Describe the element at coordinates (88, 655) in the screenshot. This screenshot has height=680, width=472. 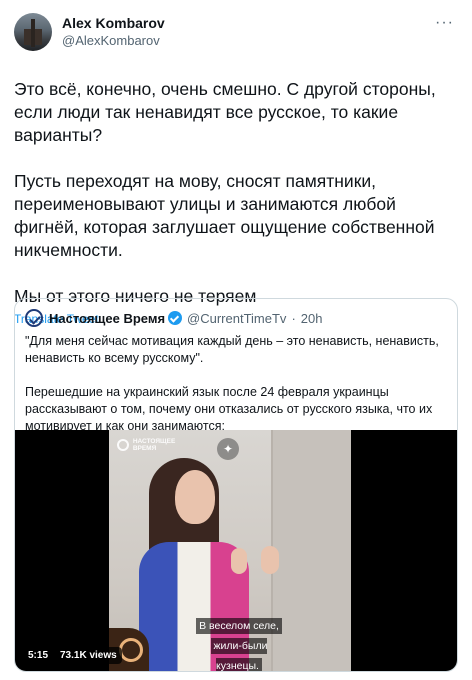
I see `video-views-badge: 73.1K views` at that location.